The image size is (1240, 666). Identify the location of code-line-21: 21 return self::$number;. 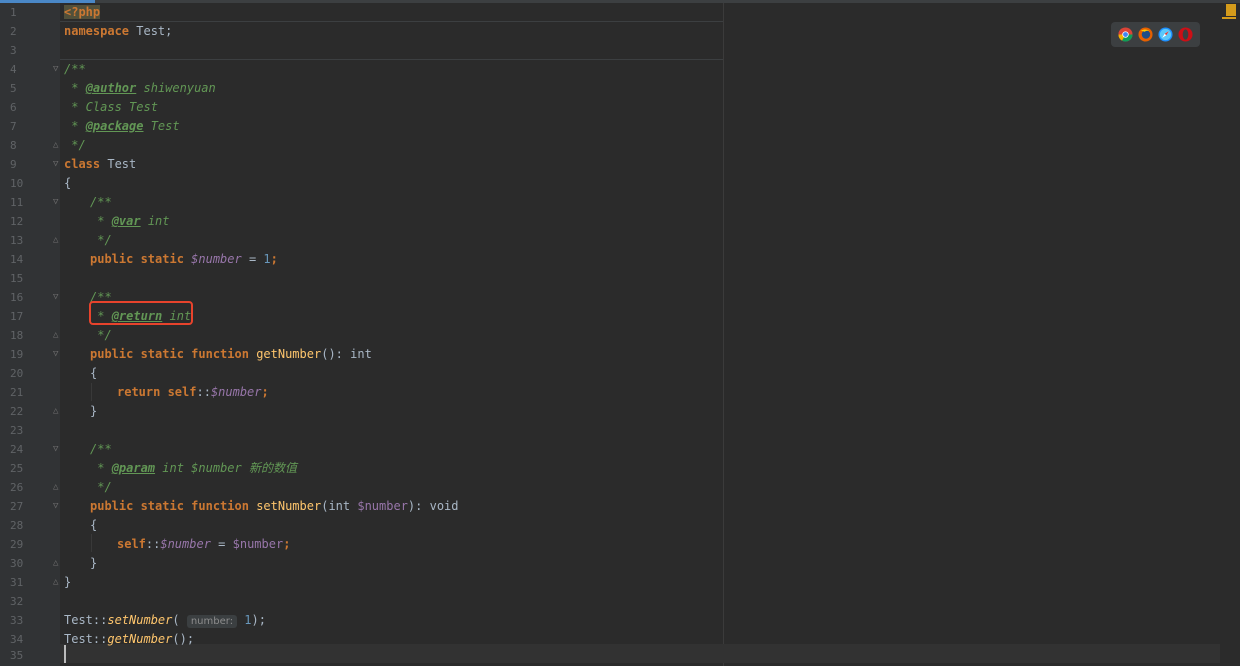
(610, 392).